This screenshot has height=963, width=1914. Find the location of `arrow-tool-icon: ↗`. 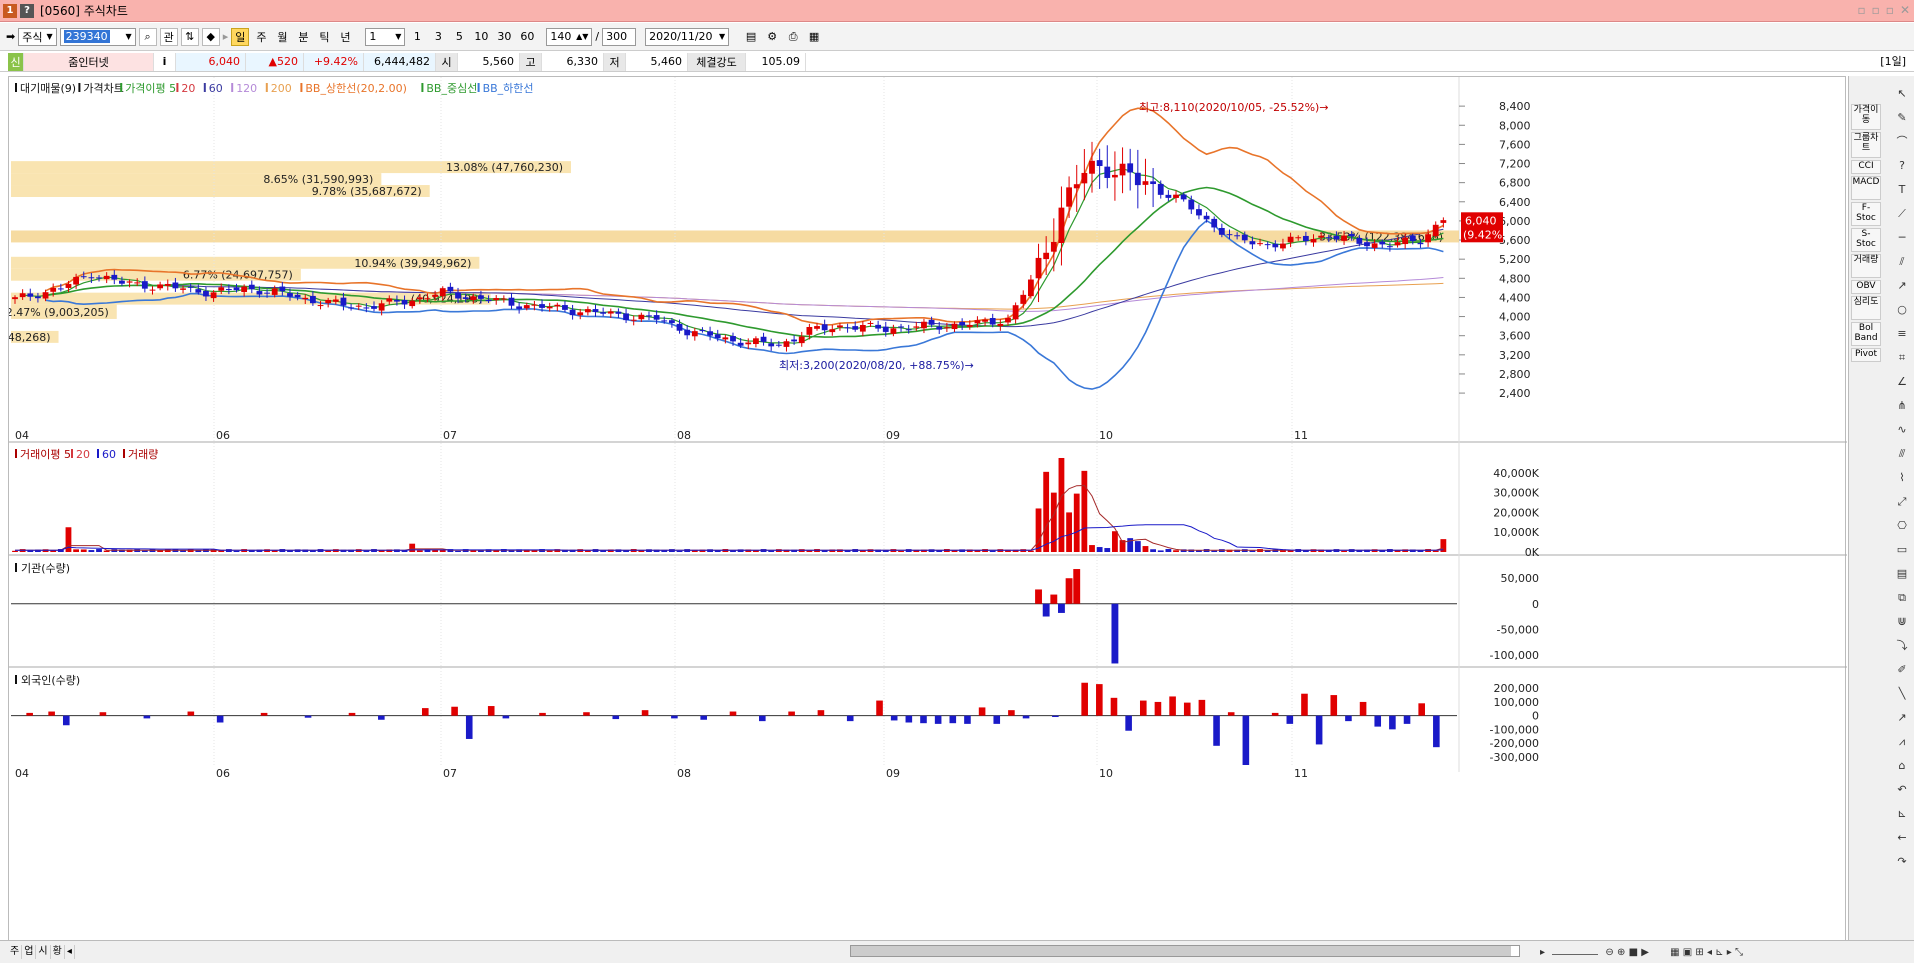

arrow-tool-icon: ↗ is located at coordinates (1902, 718).